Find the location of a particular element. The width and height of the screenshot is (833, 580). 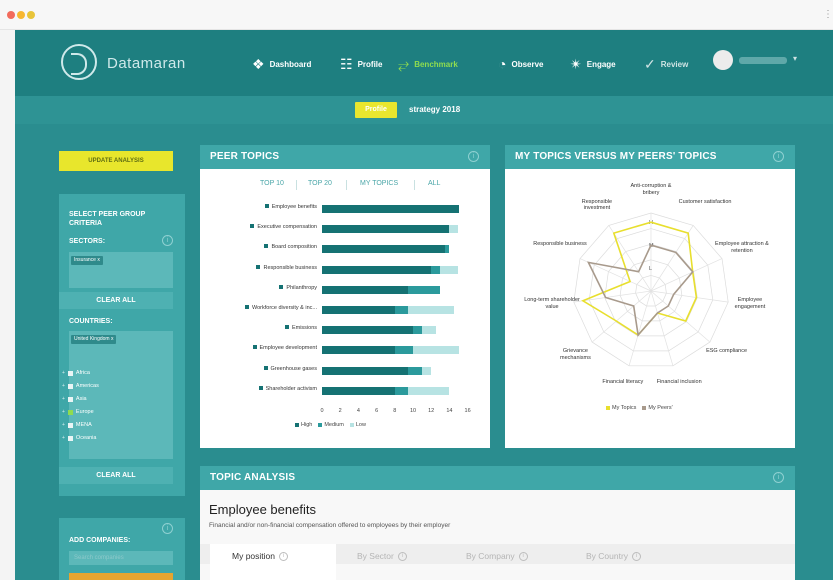

region-item-africa: + Africa is located at coordinates (76, 373).